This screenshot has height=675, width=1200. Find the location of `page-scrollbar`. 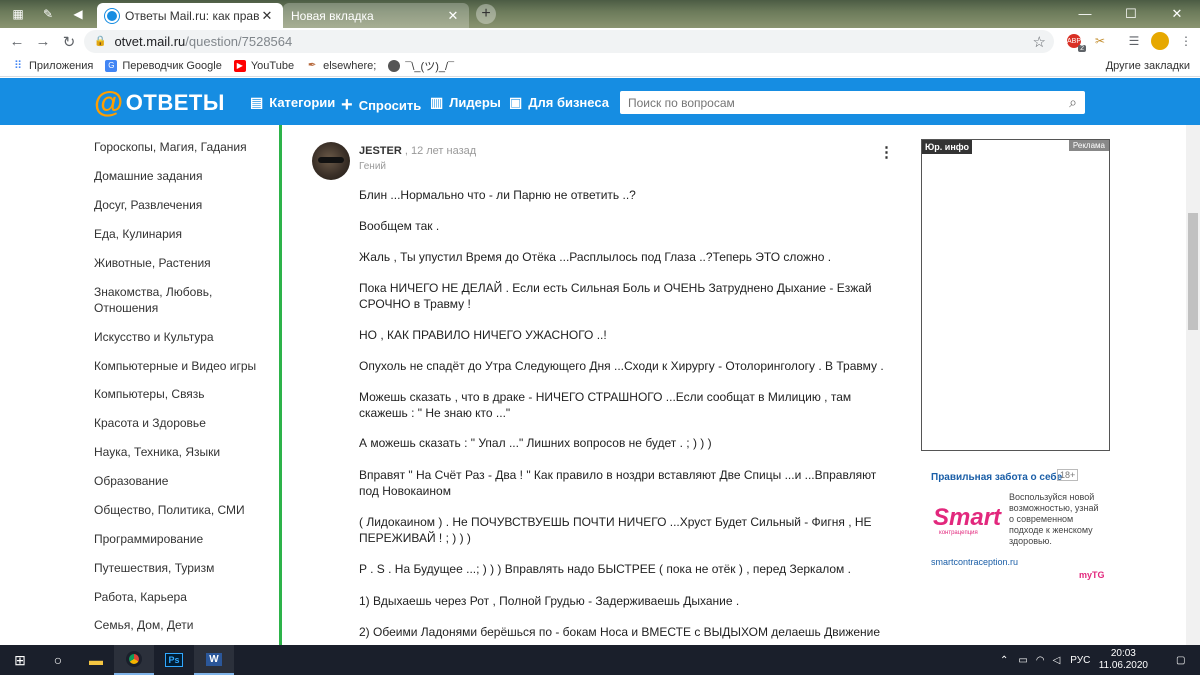

page-scrollbar is located at coordinates (1193, 385).